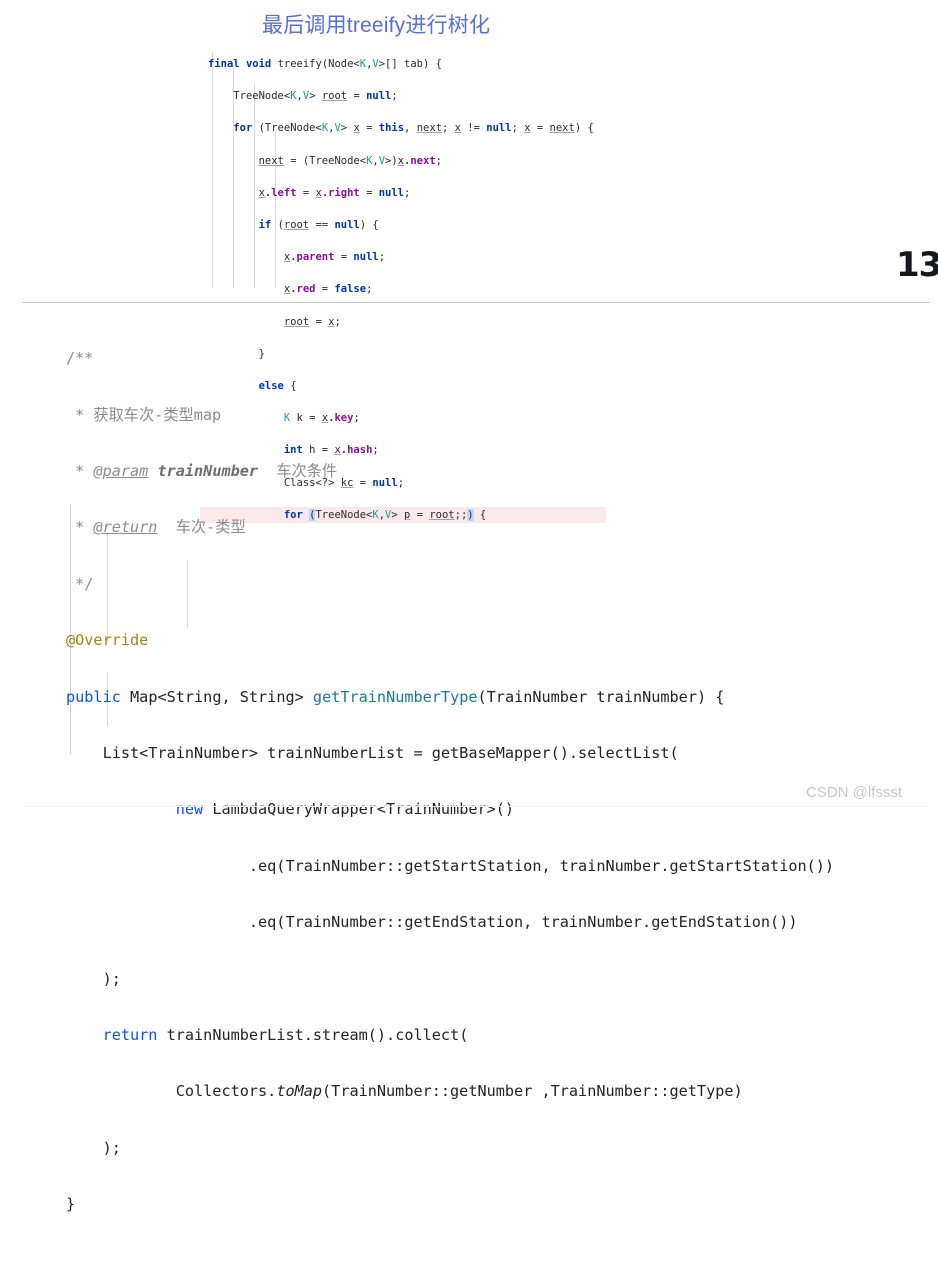  Describe the element at coordinates (450, 640) in the screenshot. I see `code-line-annotation: @Override` at that location.